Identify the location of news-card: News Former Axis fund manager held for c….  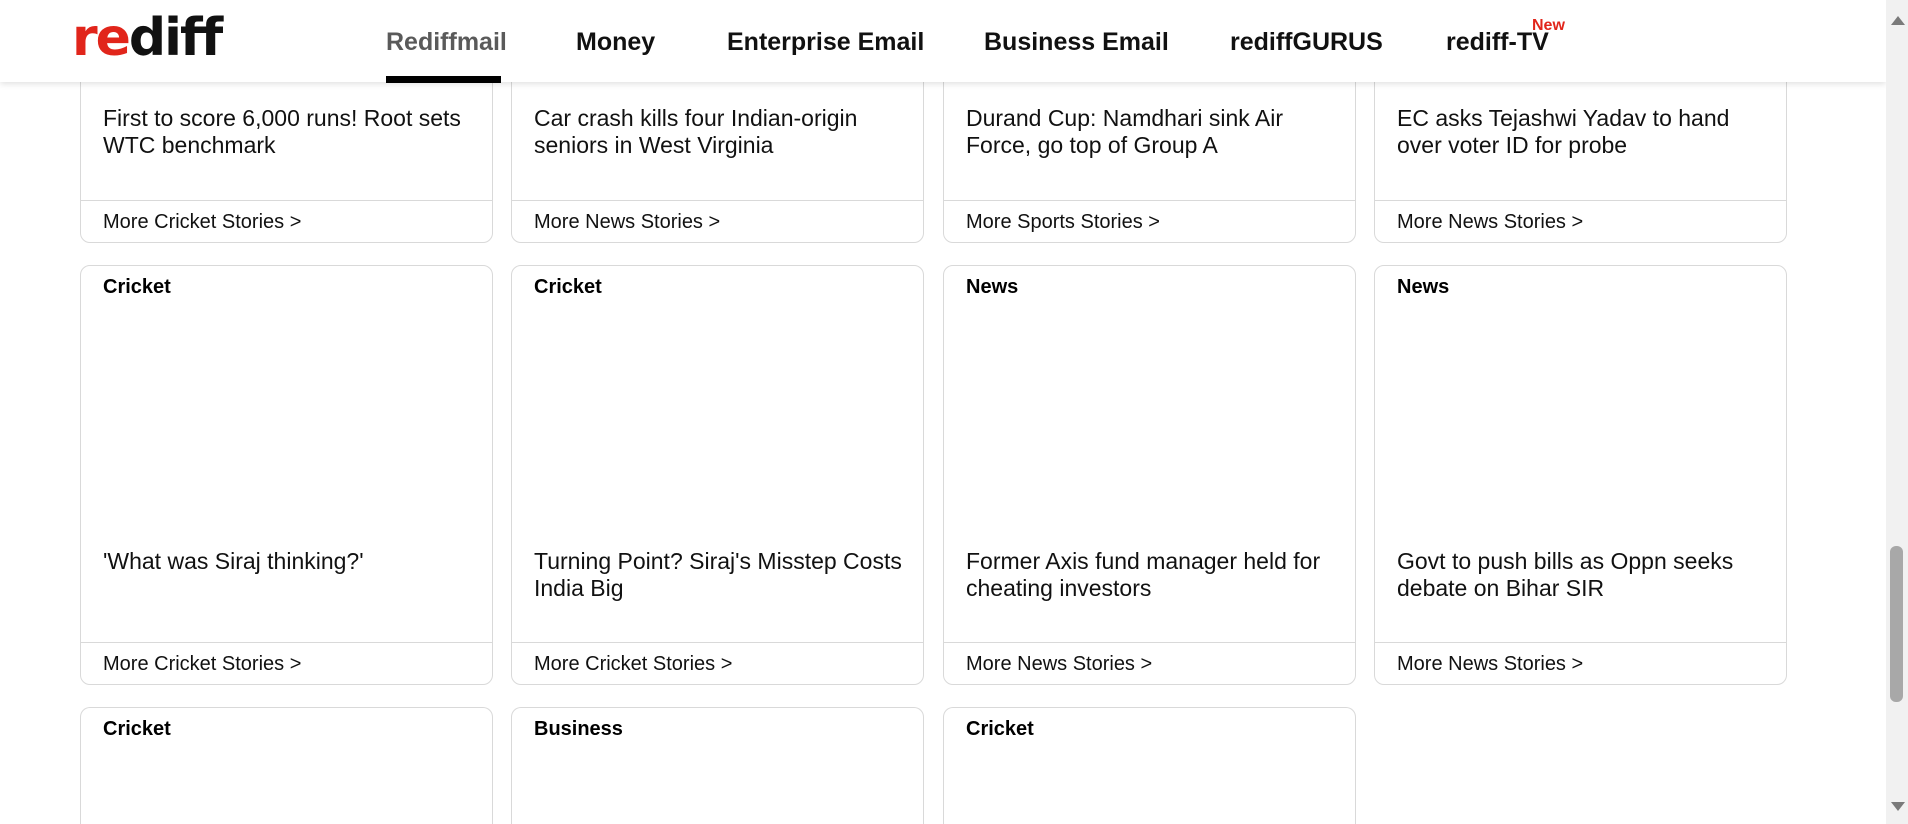
(1149, 475).